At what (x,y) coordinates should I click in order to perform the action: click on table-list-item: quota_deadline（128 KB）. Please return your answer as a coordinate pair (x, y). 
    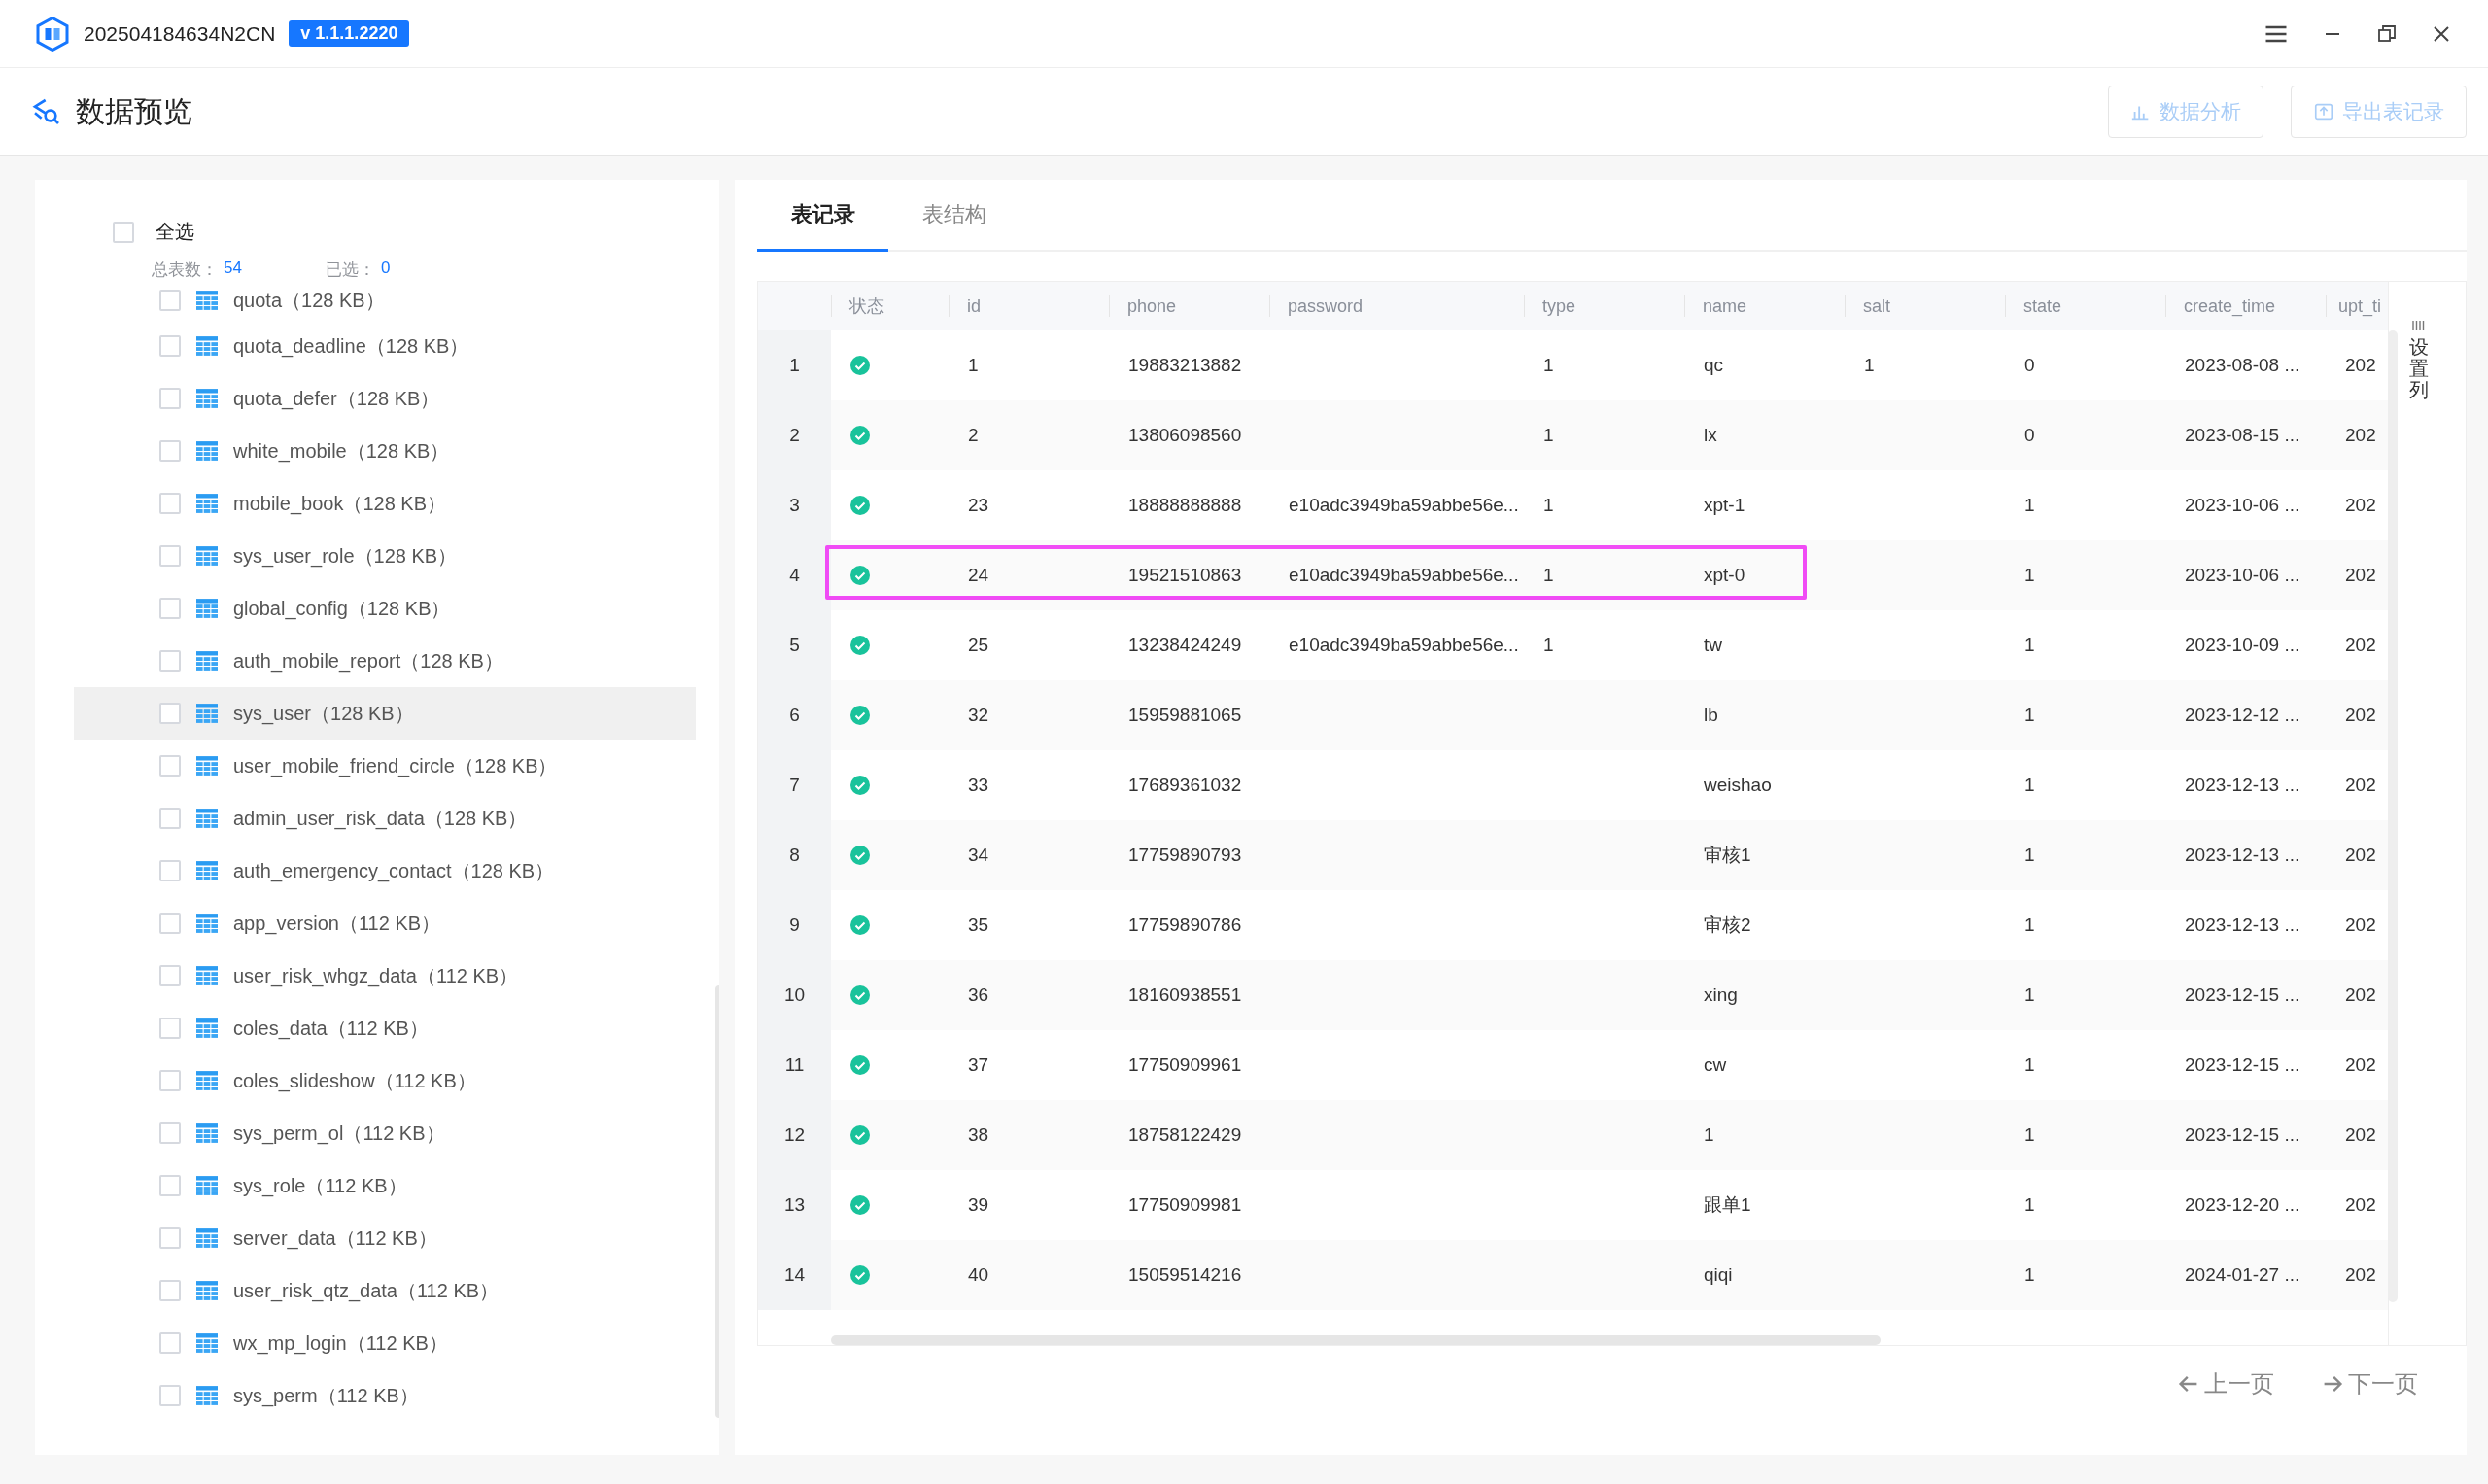
    Looking at the image, I should click on (385, 346).